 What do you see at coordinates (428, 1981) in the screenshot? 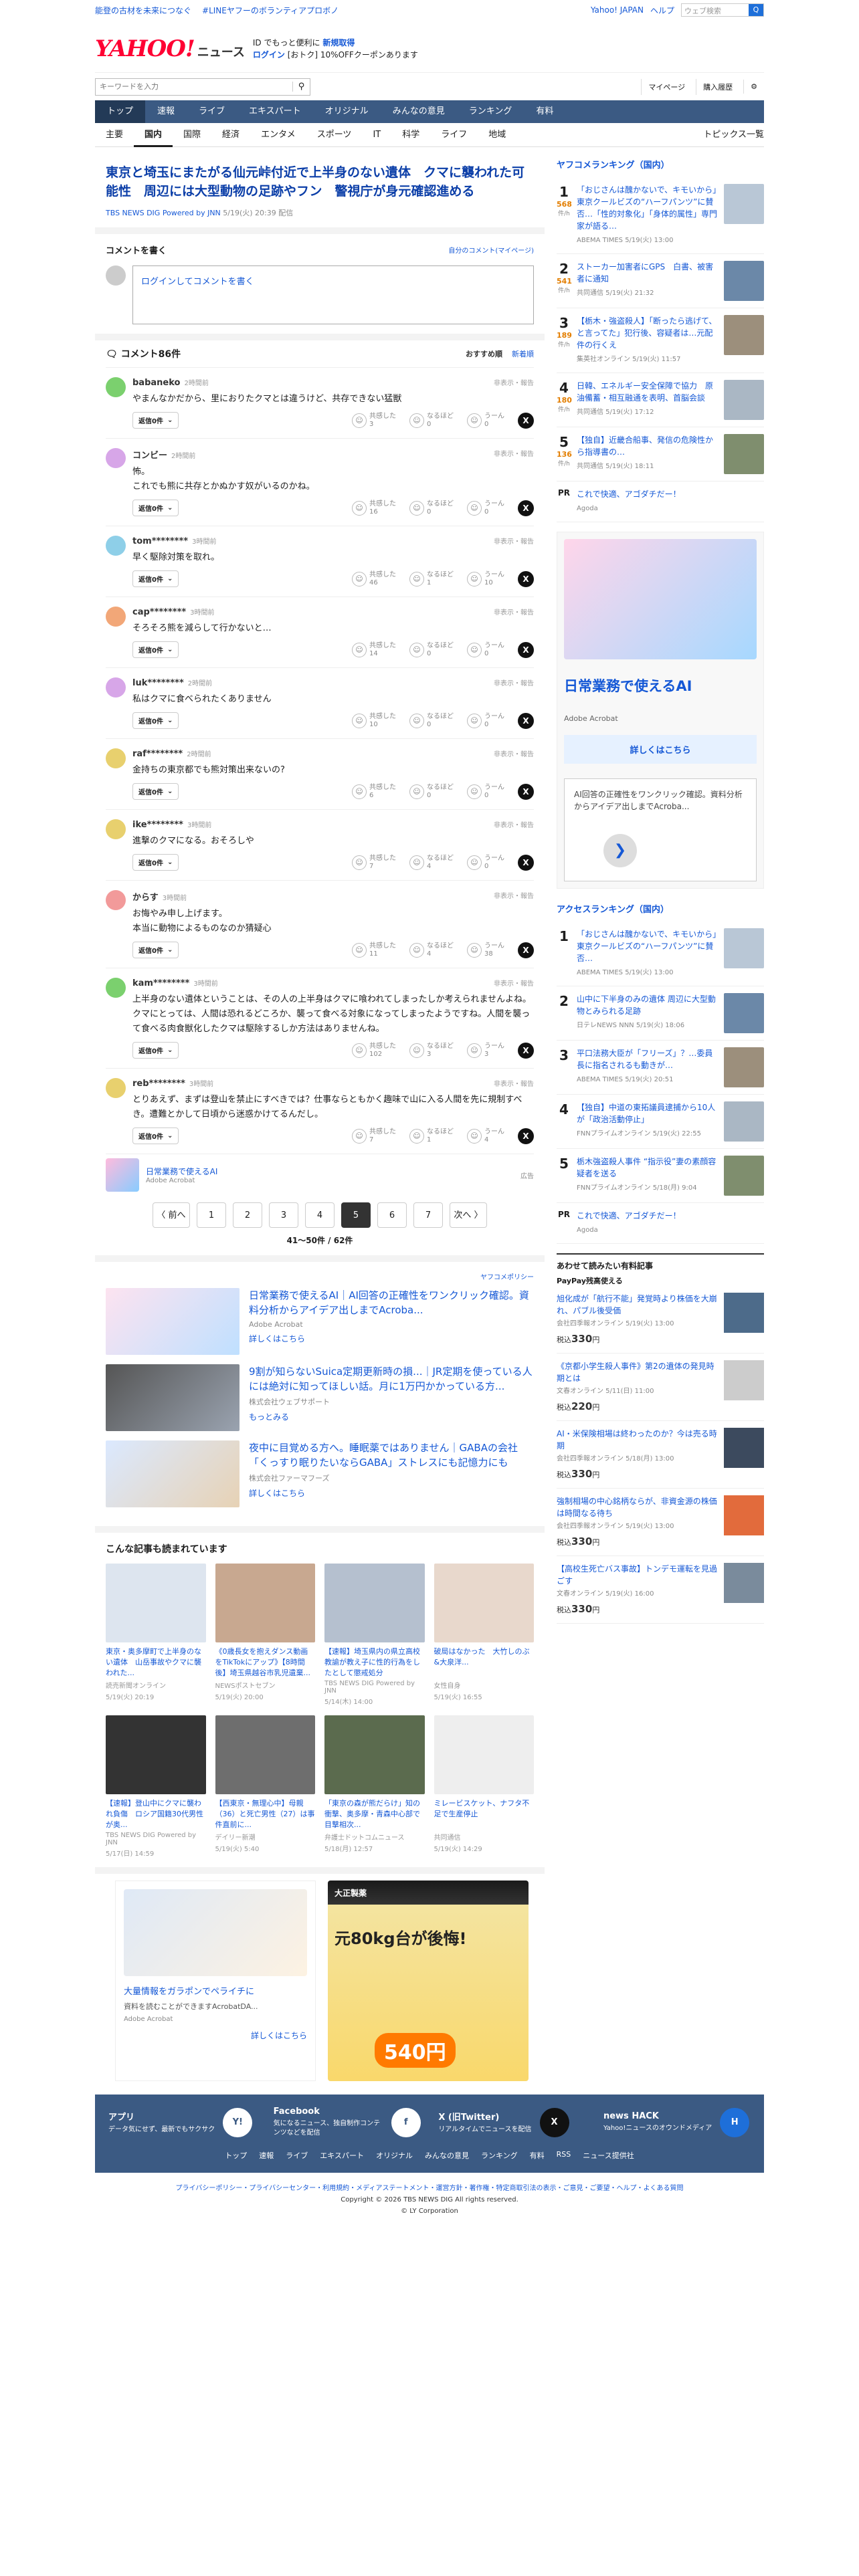
I see `bottom-ad-right: 大正製薬 元80kg台が後悔! 540円` at bounding box center [428, 1981].